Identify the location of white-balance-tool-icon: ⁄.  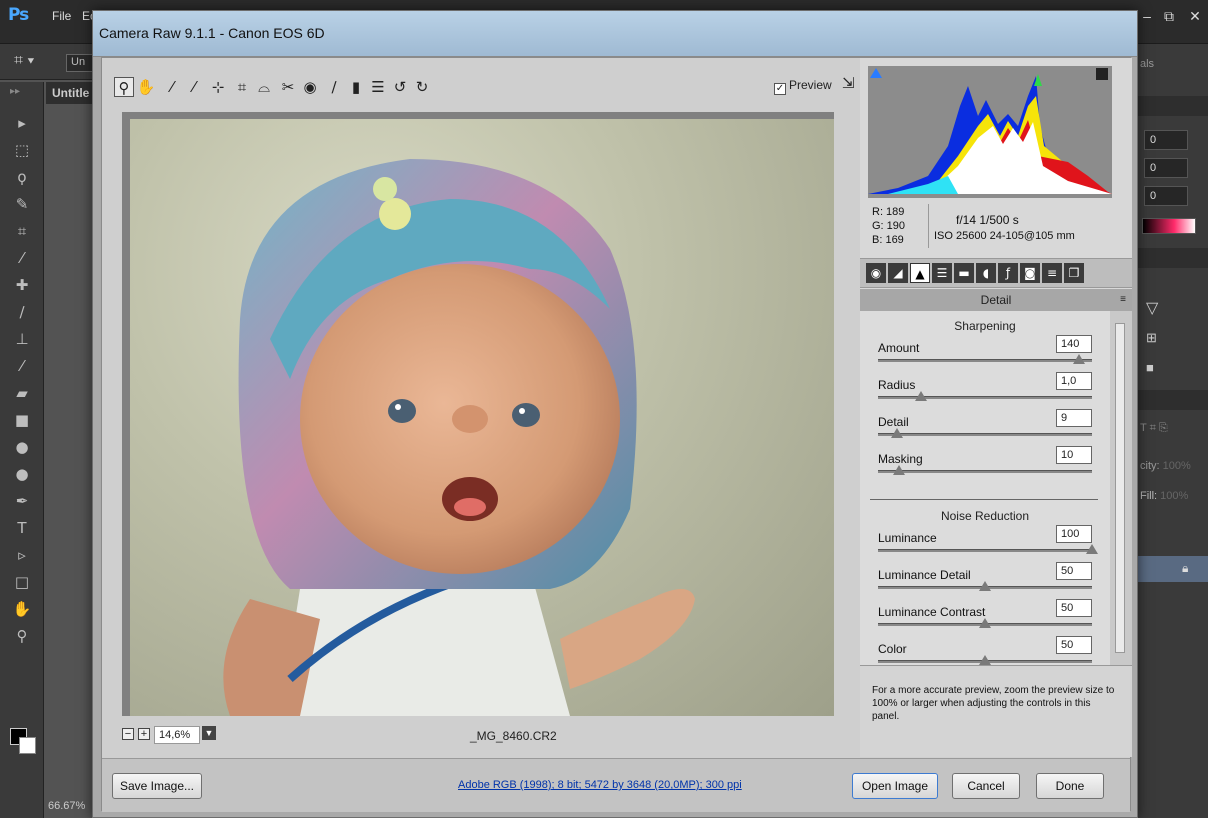
(172, 87).